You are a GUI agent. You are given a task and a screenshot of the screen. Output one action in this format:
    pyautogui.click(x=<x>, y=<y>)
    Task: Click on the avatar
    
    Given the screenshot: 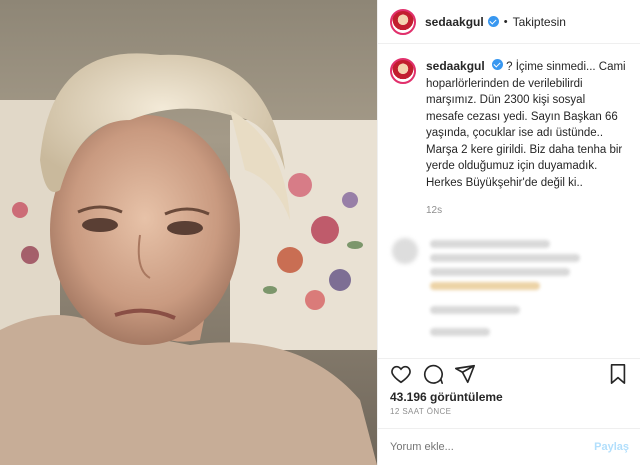 What is the action you would take?
    pyautogui.click(x=403, y=21)
    